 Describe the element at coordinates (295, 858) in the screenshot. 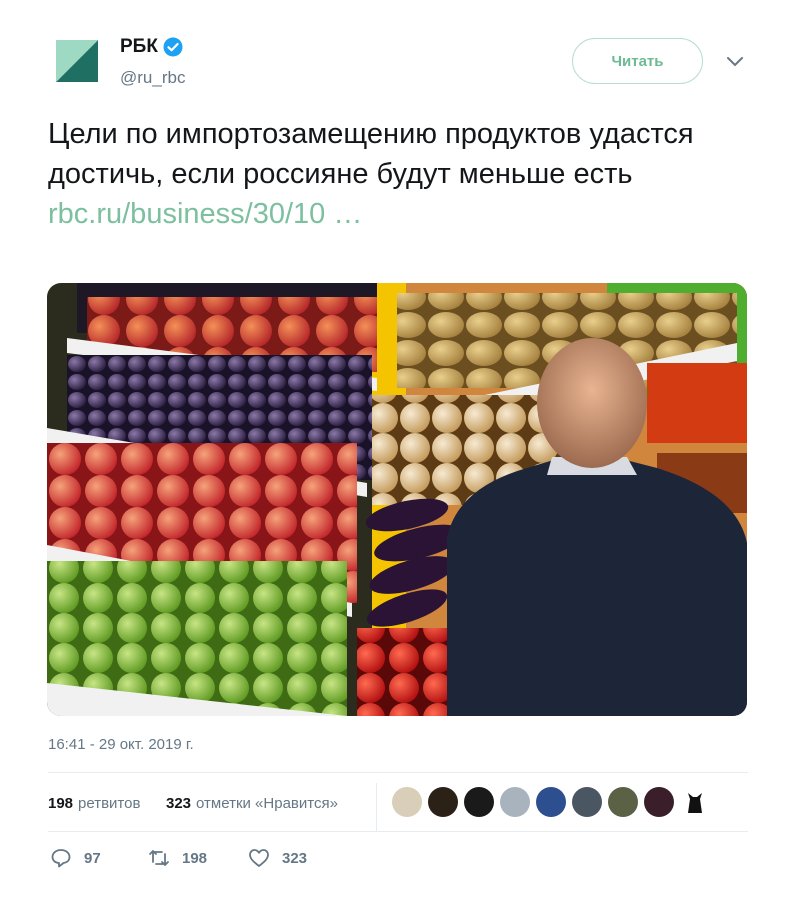

I see `like-count: 323` at that location.